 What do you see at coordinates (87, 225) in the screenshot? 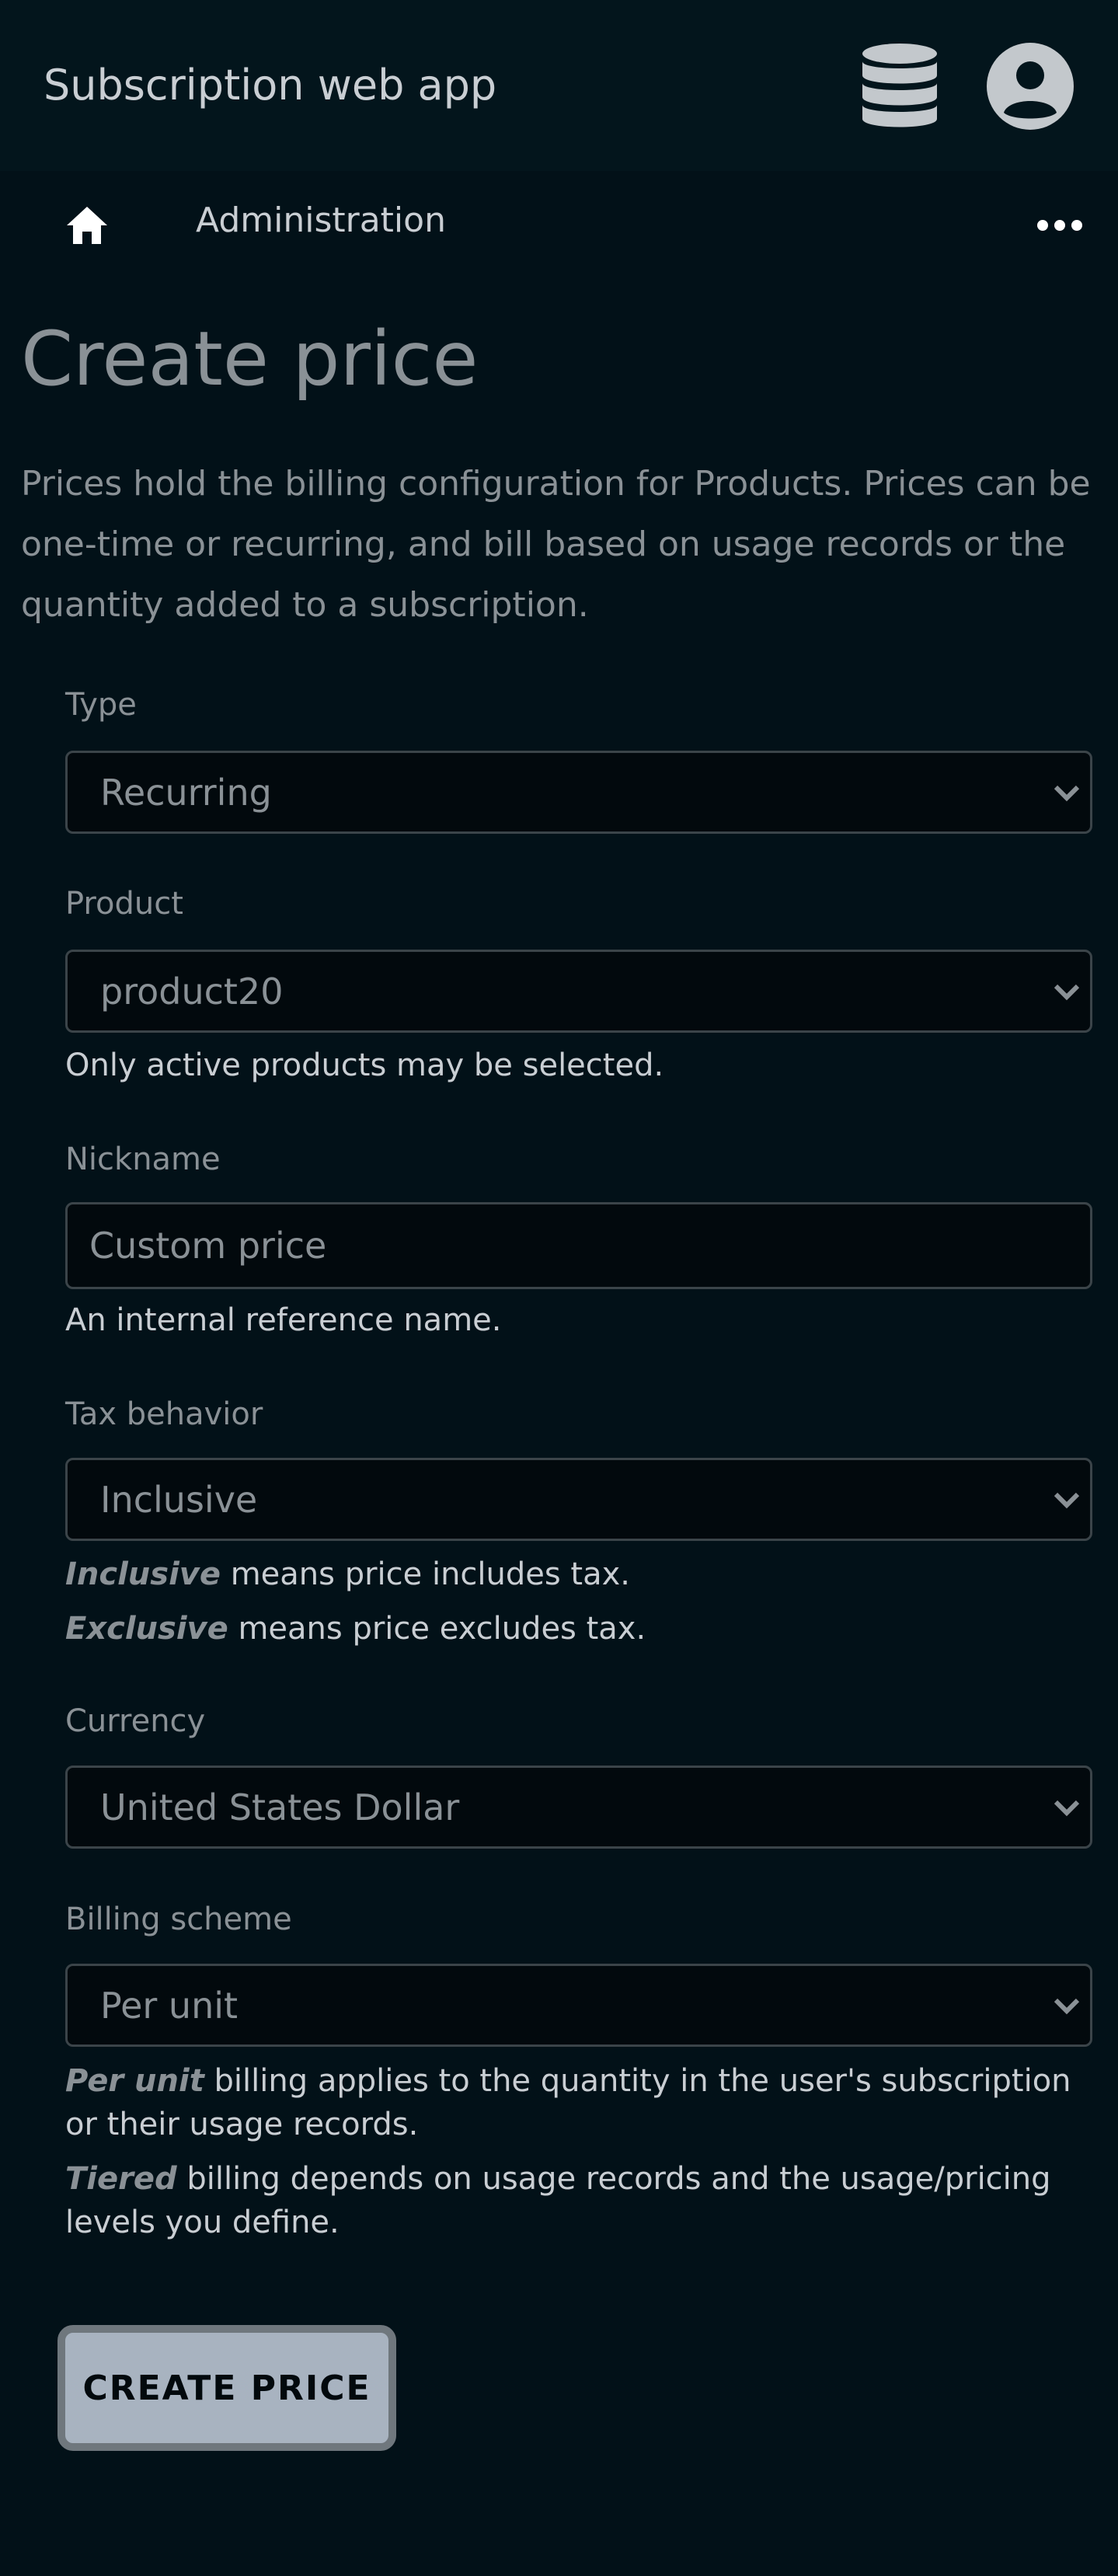
I see `home-icon` at bounding box center [87, 225].